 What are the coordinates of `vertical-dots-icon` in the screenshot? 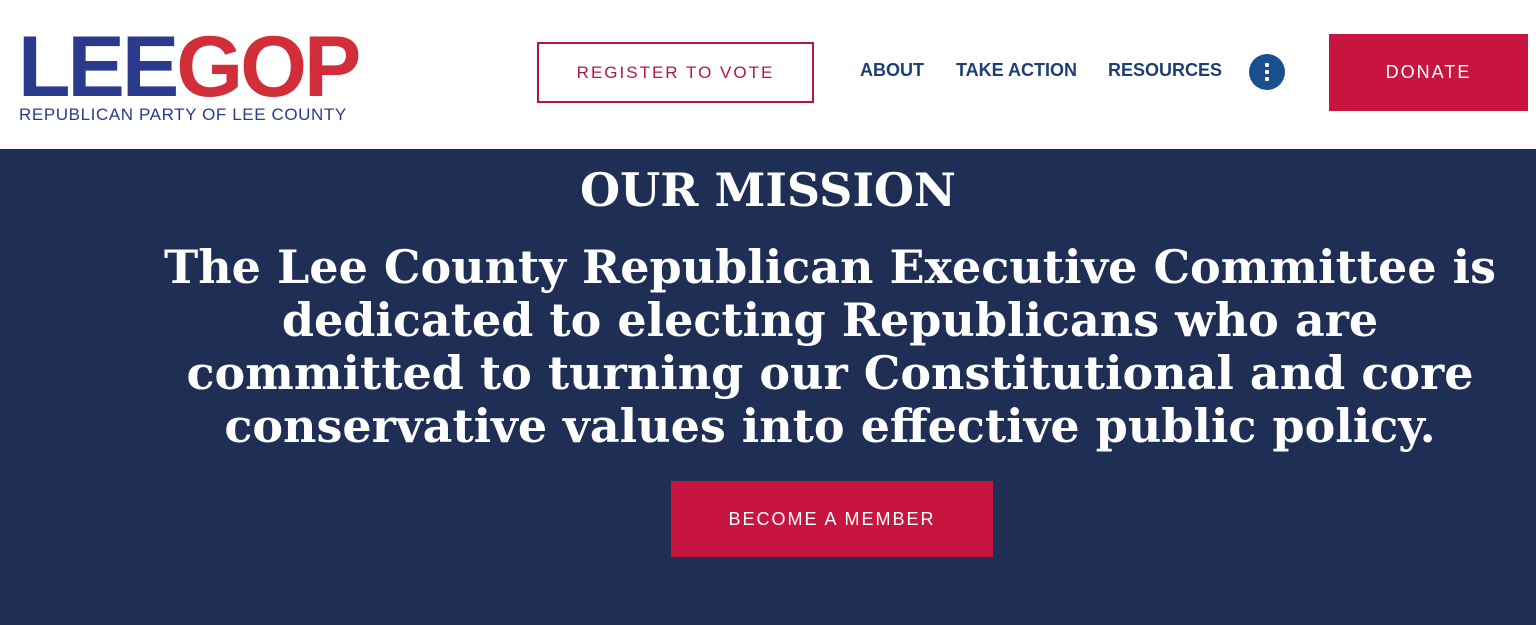 It's located at (1267, 65).